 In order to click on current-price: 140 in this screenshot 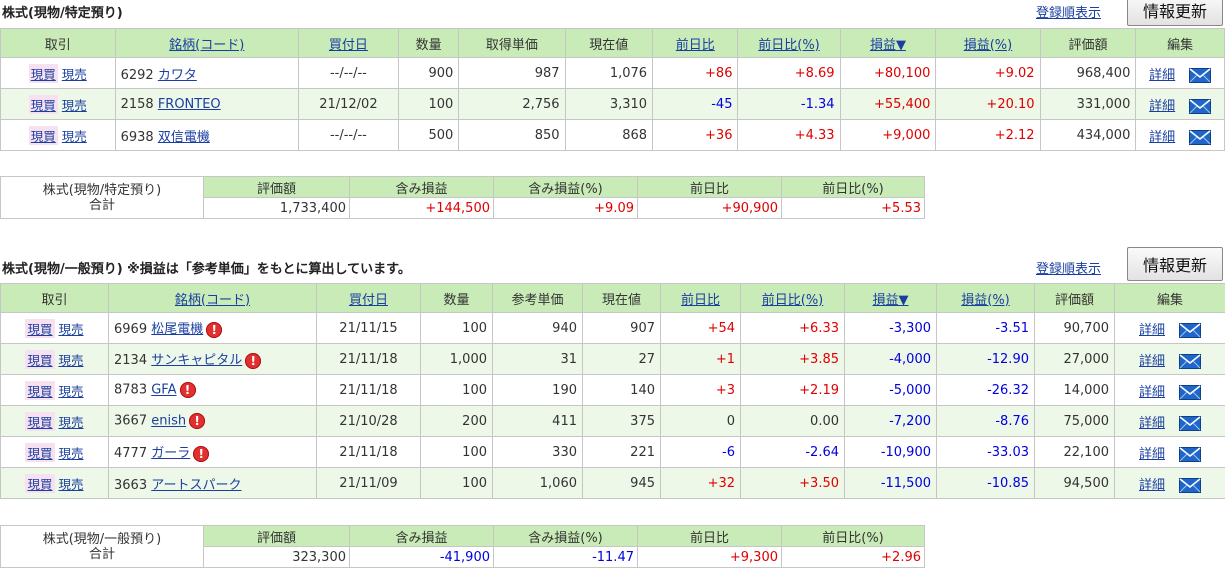, I will do `click(621, 390)`.